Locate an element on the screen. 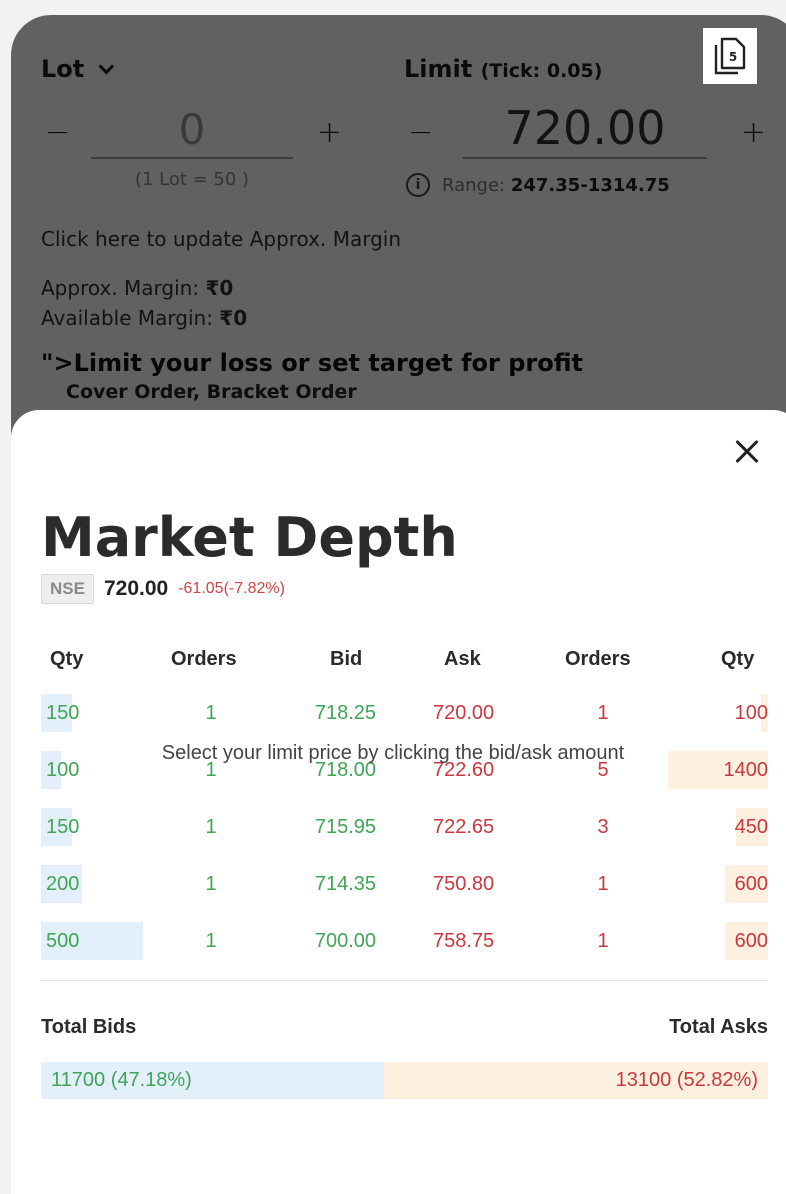  depth-row: 500 1 700.00 758.75 1 600 is located at coordinates (404, 941).